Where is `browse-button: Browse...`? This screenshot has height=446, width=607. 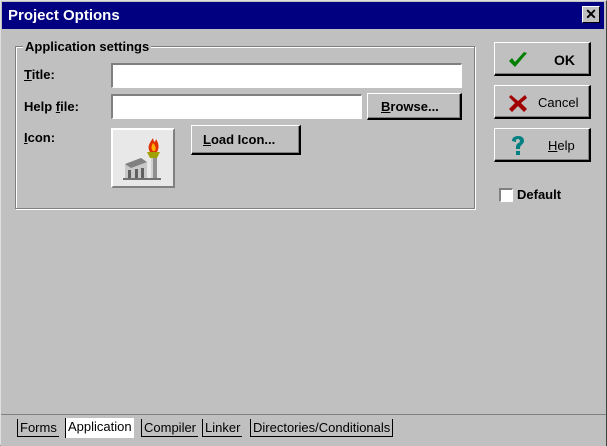 browse-button: Browse... is located at coordinates (414, 106).